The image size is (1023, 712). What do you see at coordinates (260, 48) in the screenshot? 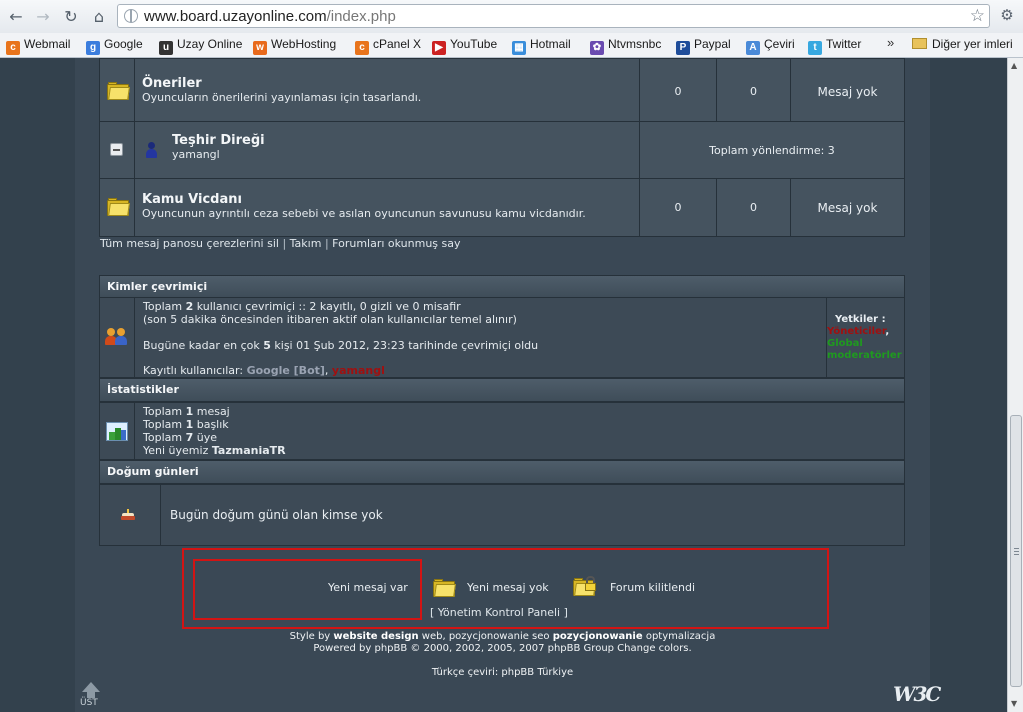
I see `webhosting-icon: w` at bounding box center [260, 48].